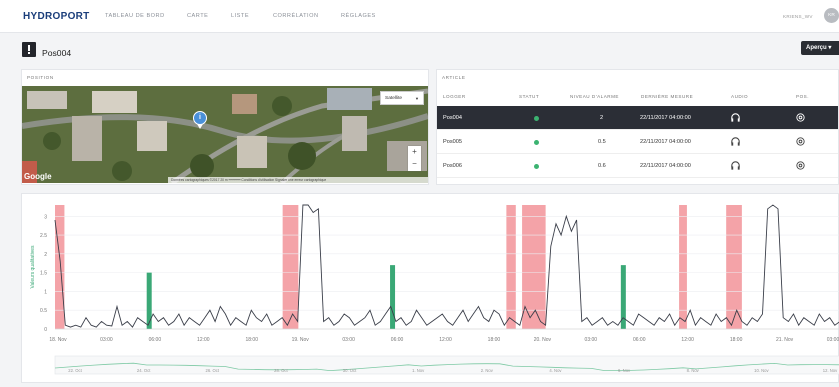 This screenshot has height=387, width=839. What do you see at coordinates (43, 274) in the screenshot?
I see `y-tick-label: 1.5` at bounding box center [43, 274].